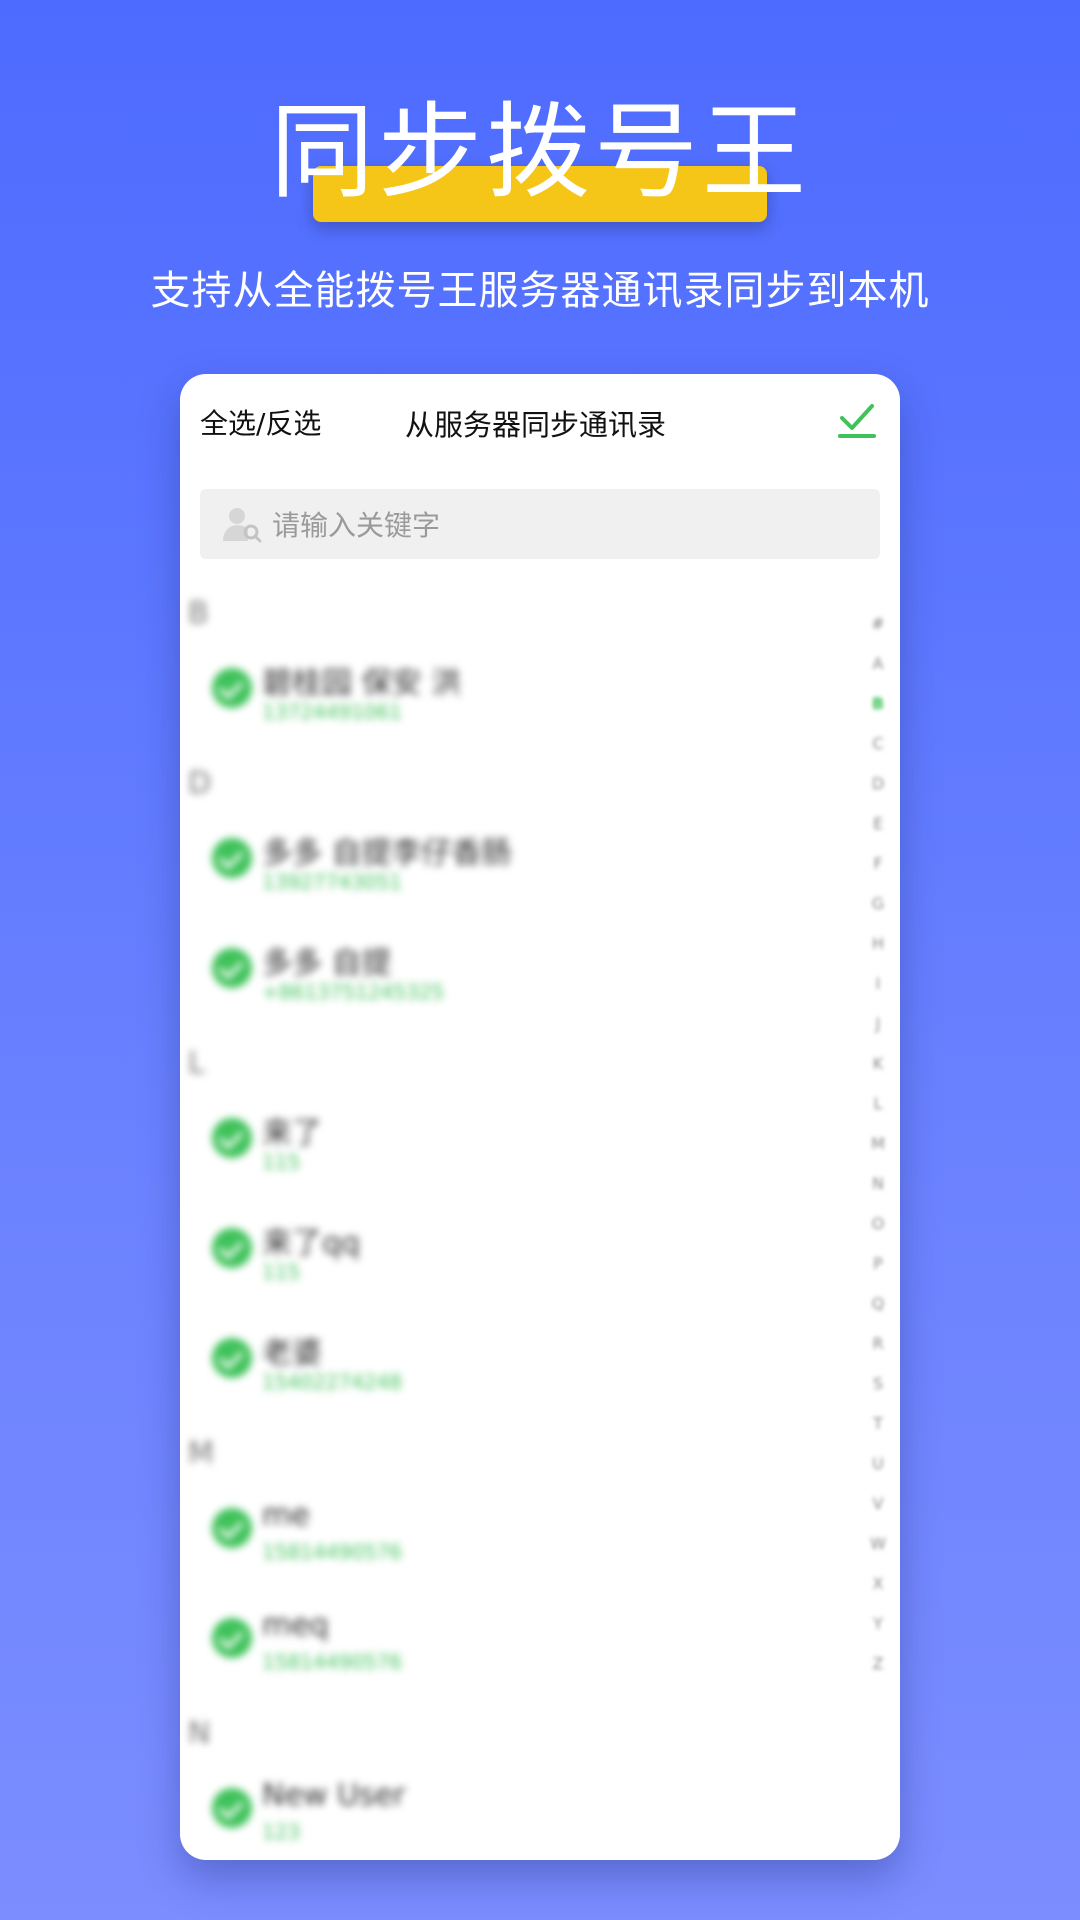  Describe the element at coordinates (878, 824) in the screenshot. I see `index-letter: E` at that location.